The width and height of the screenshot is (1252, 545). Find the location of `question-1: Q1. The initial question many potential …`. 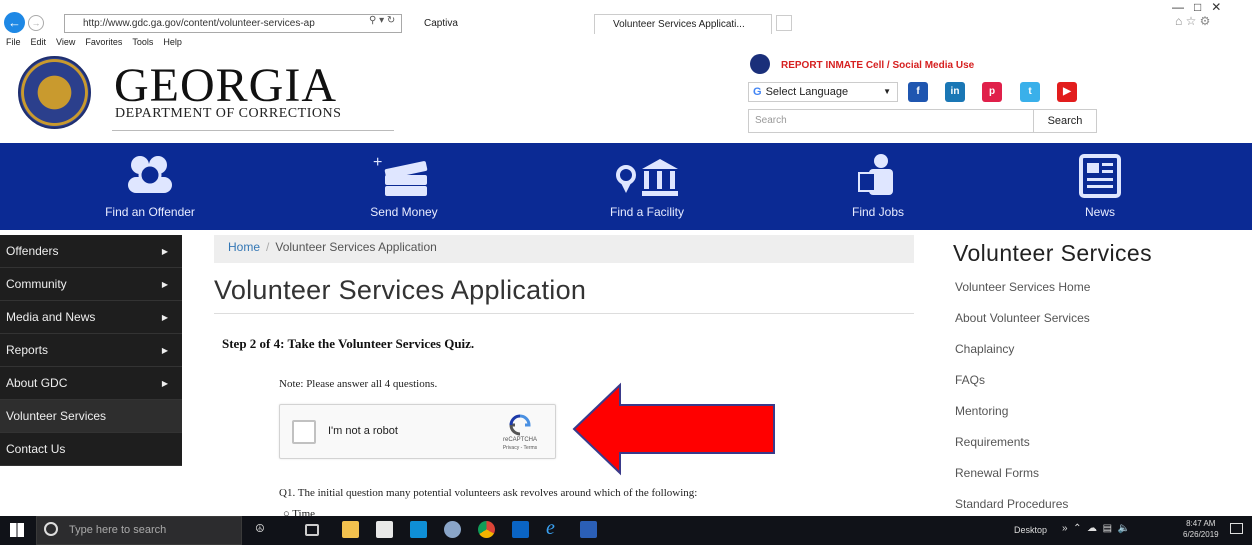

question-1: Q1. The initial question many potential … is located at coordinates (488, 493).